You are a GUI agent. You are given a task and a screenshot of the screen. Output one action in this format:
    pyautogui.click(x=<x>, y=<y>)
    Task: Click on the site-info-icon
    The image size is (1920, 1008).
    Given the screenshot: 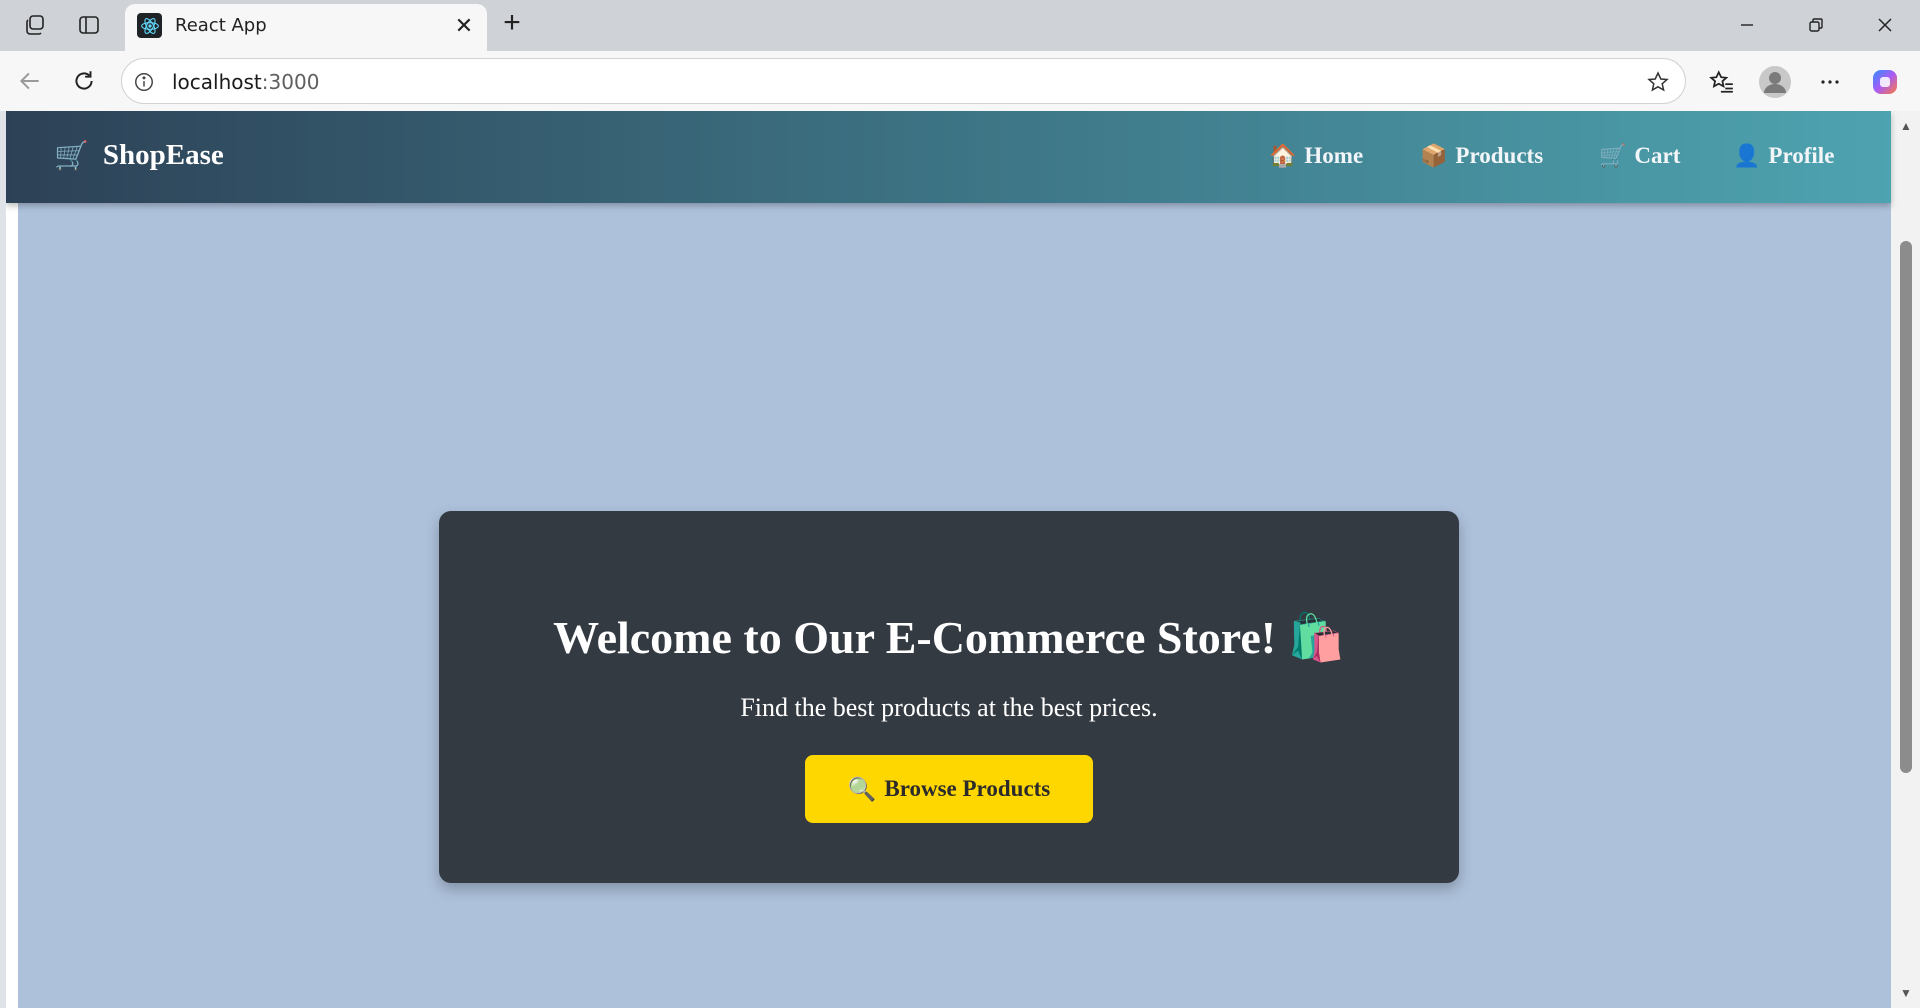 What is the action you would take?
    pyautogui.click(x=144, y=82)
    